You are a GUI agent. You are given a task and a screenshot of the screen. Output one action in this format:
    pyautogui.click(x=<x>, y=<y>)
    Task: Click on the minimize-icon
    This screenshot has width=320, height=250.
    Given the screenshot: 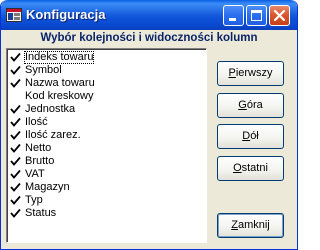 What is the action you would take?
    pyautogui.click(x=232, y=19)
    